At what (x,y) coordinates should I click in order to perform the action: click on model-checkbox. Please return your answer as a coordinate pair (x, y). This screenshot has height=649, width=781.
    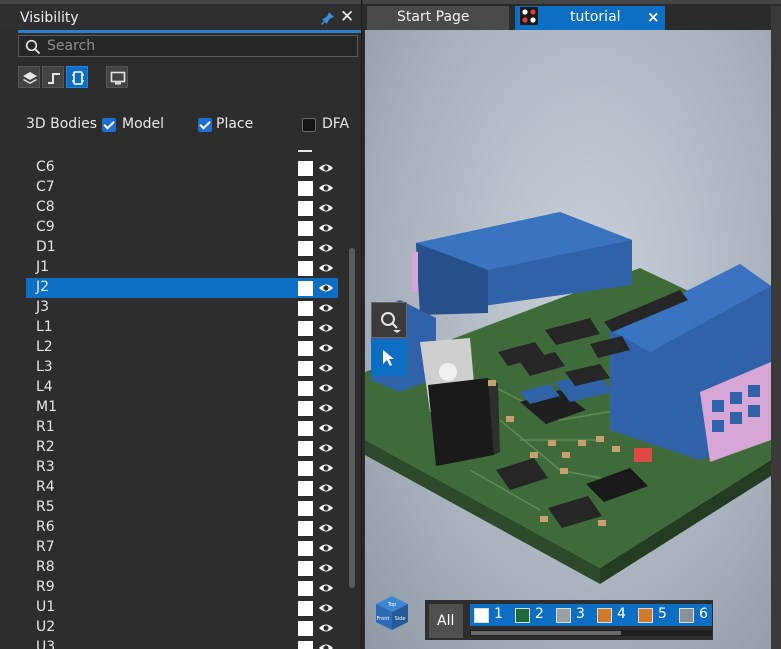
    Looking at the image, I should click on (109, 125).